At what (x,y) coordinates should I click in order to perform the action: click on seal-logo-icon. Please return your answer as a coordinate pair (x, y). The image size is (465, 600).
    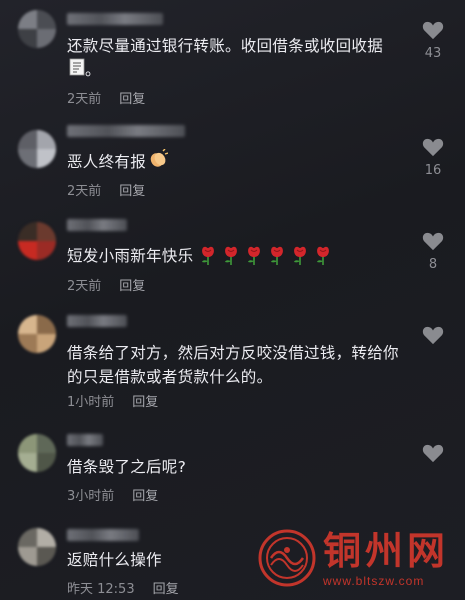
    Looking at the image, I should click on (287, 558).